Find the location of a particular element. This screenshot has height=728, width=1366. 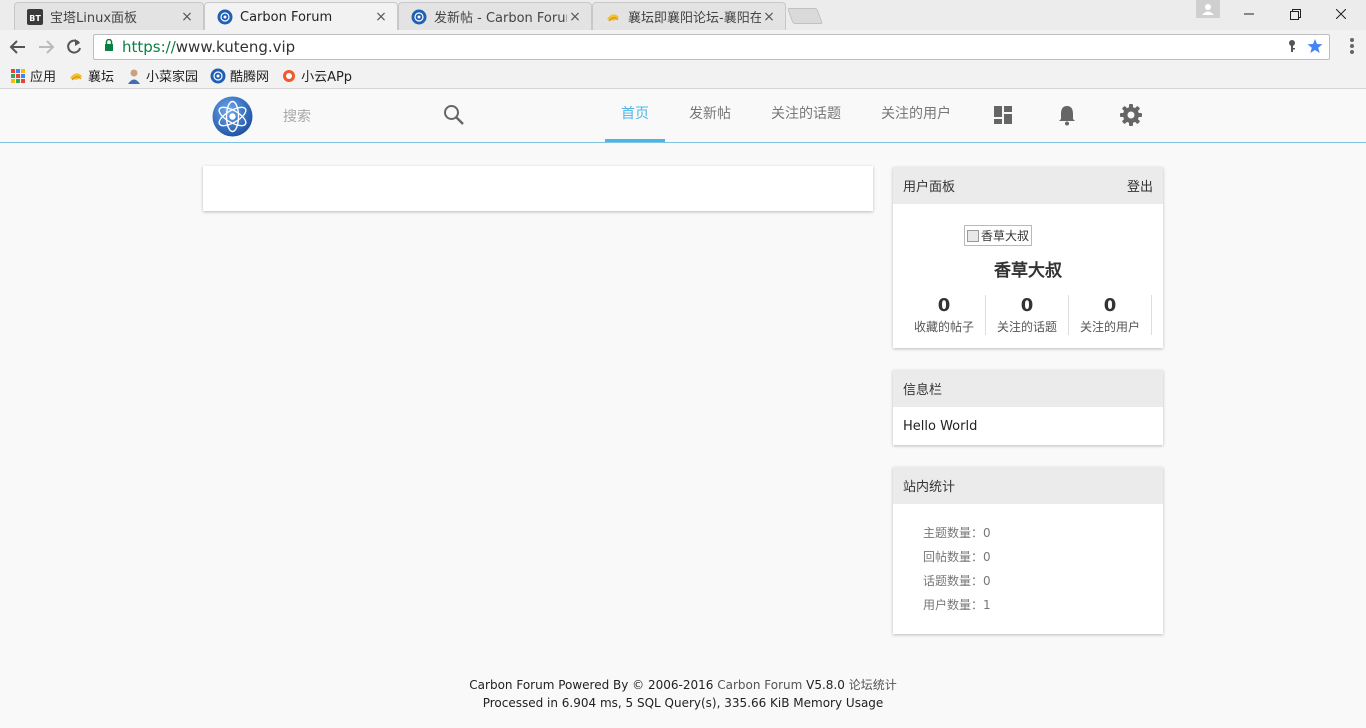

stat-label: 关注的话题 is located at coordinates (1026, 327).